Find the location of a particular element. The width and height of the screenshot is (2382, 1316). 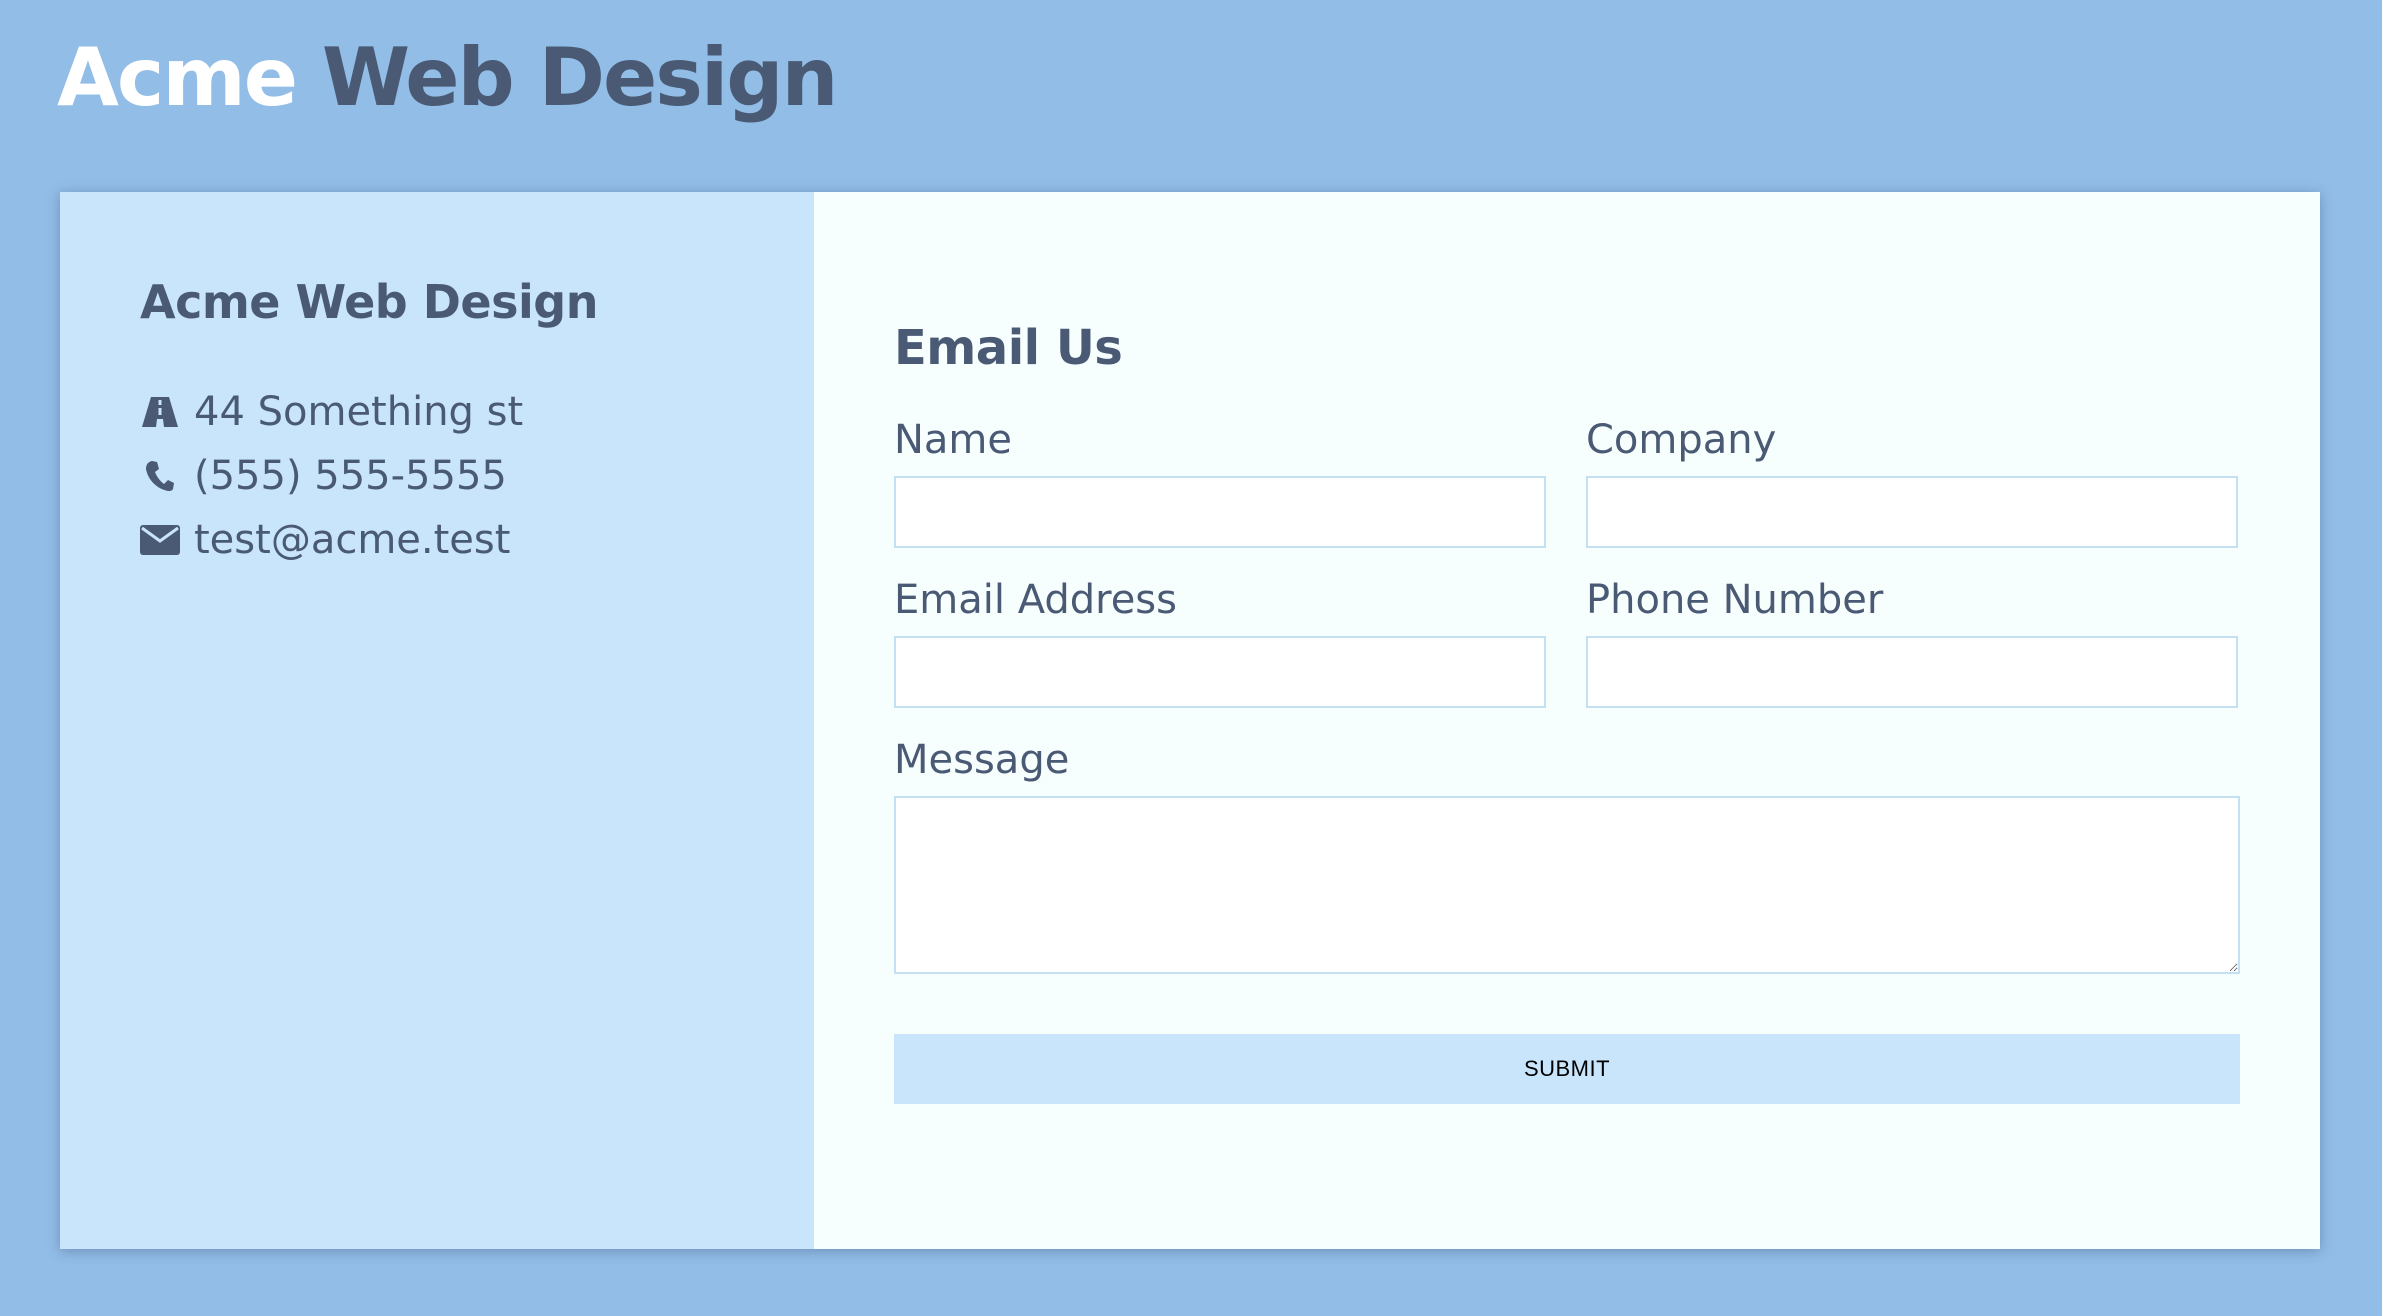

phone-field-group: Phone Number is located at coordinates (1912, 642).